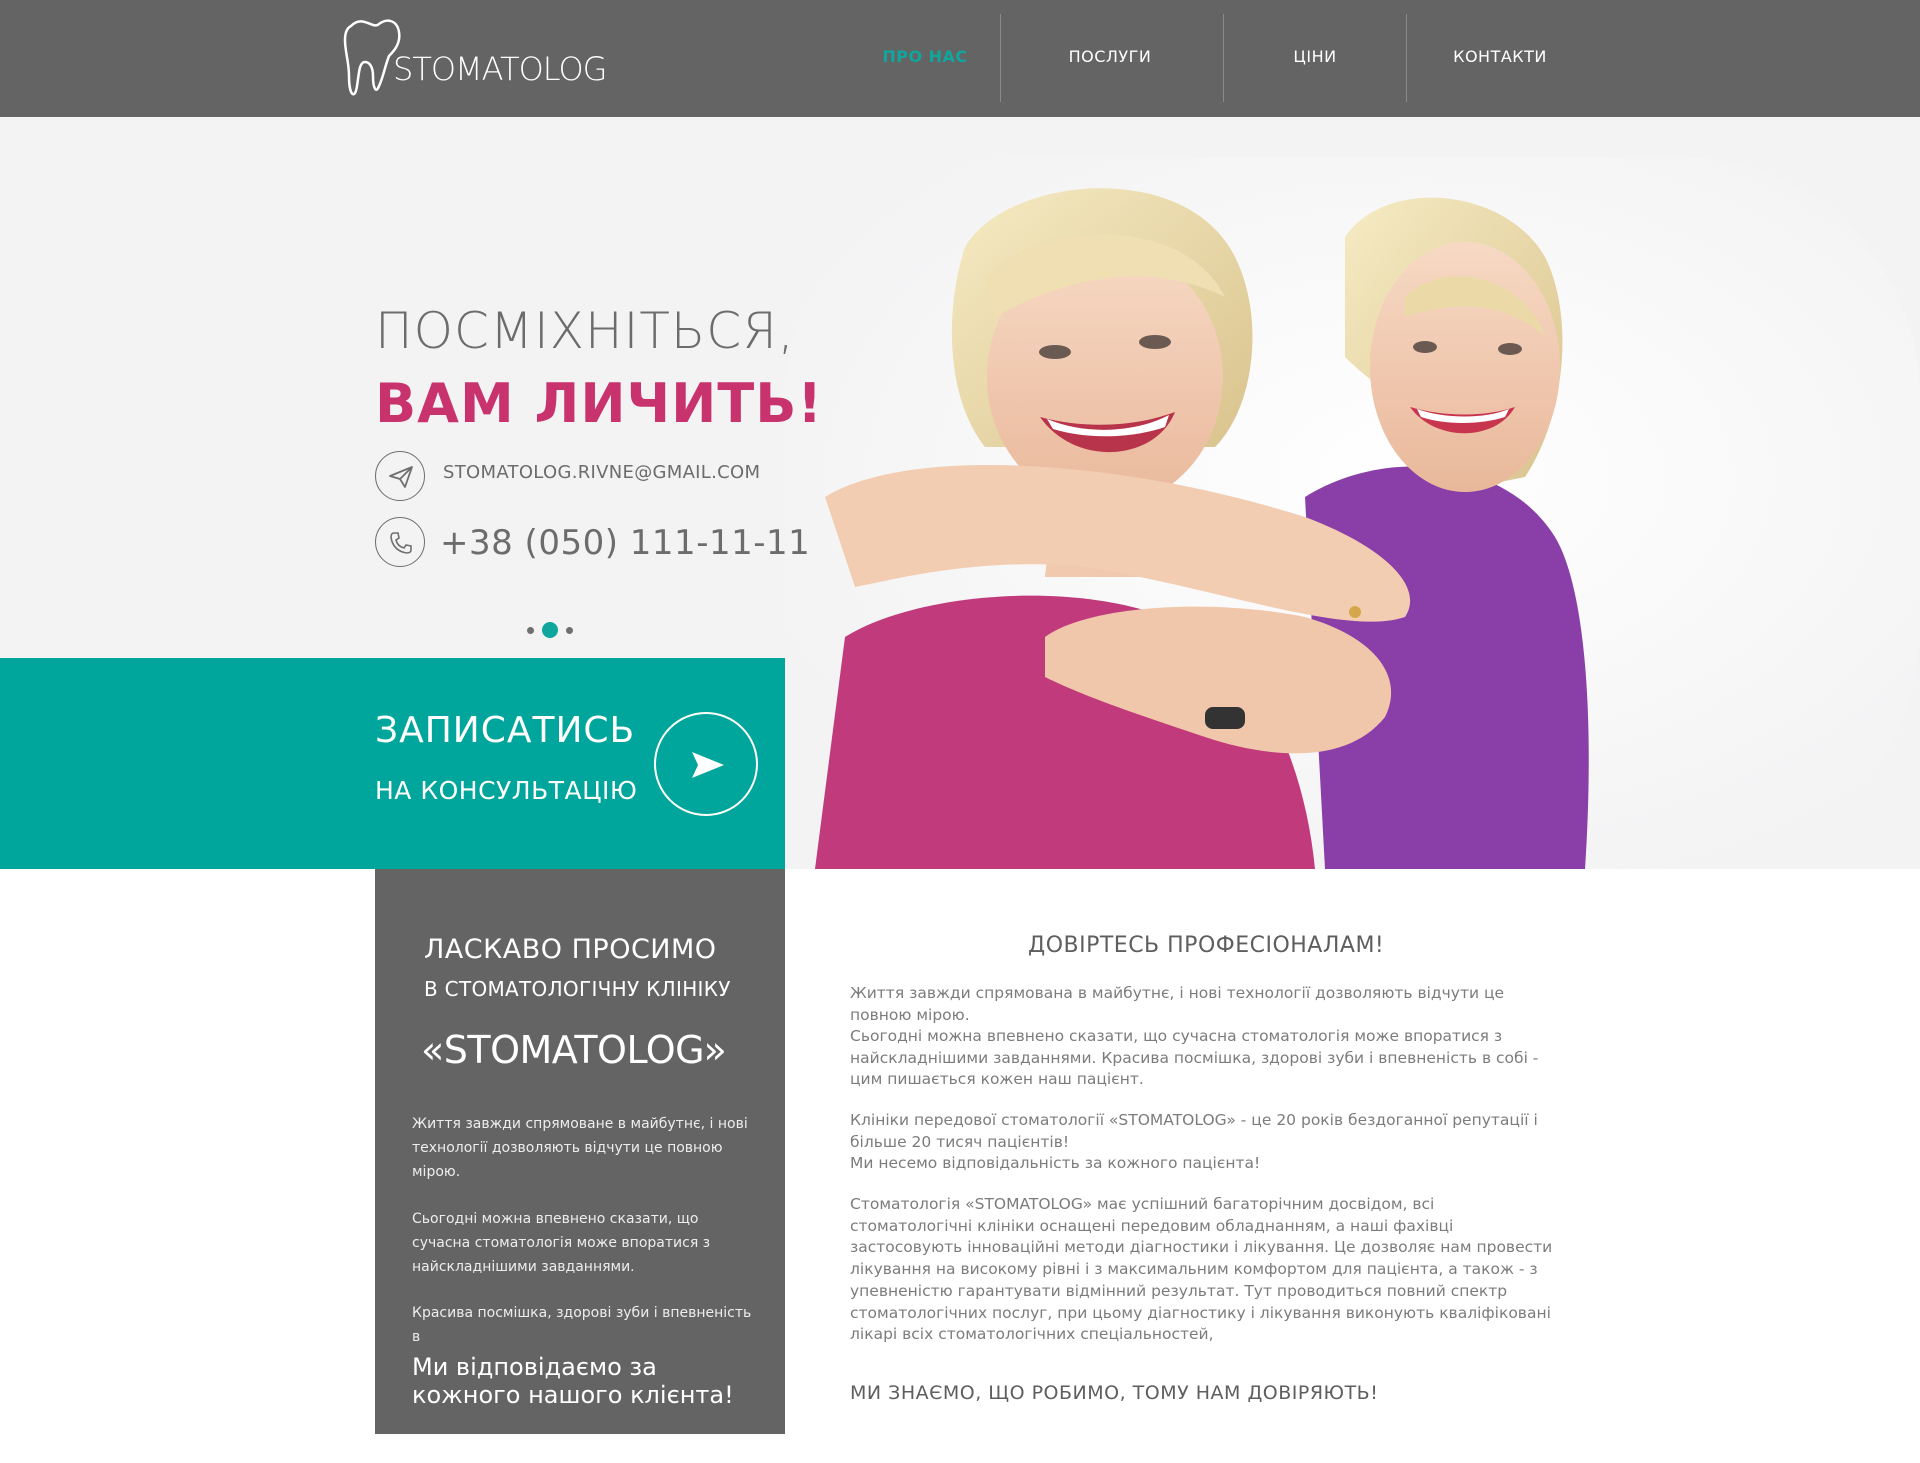  Describe the element at coordinates (577, 989) in the screenshot. I see `welcome-subtitle: В СТОМАТОЛОГІЧНУ КЛІНІКУ` at that location.